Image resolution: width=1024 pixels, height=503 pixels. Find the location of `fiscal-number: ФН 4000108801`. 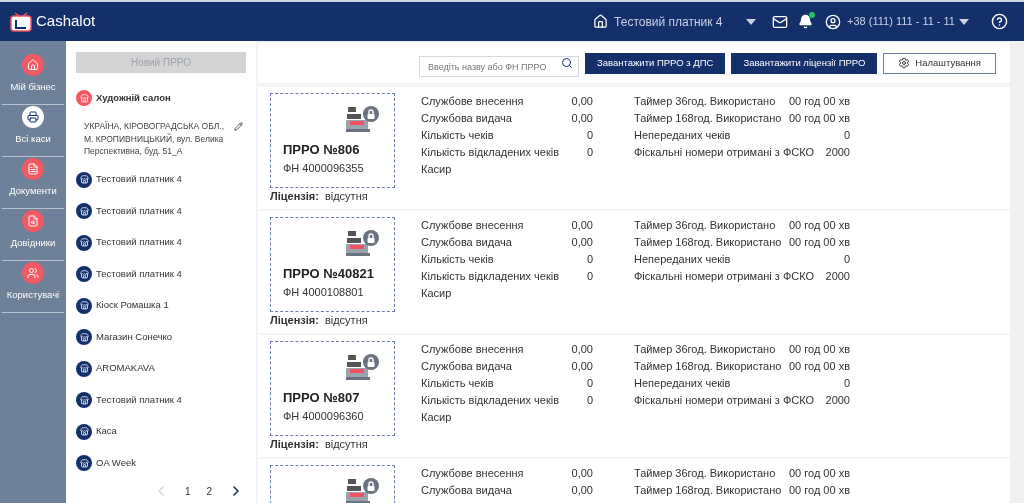

fiscal-number: ФН 4000108801 is located at coordinates (324, 292).